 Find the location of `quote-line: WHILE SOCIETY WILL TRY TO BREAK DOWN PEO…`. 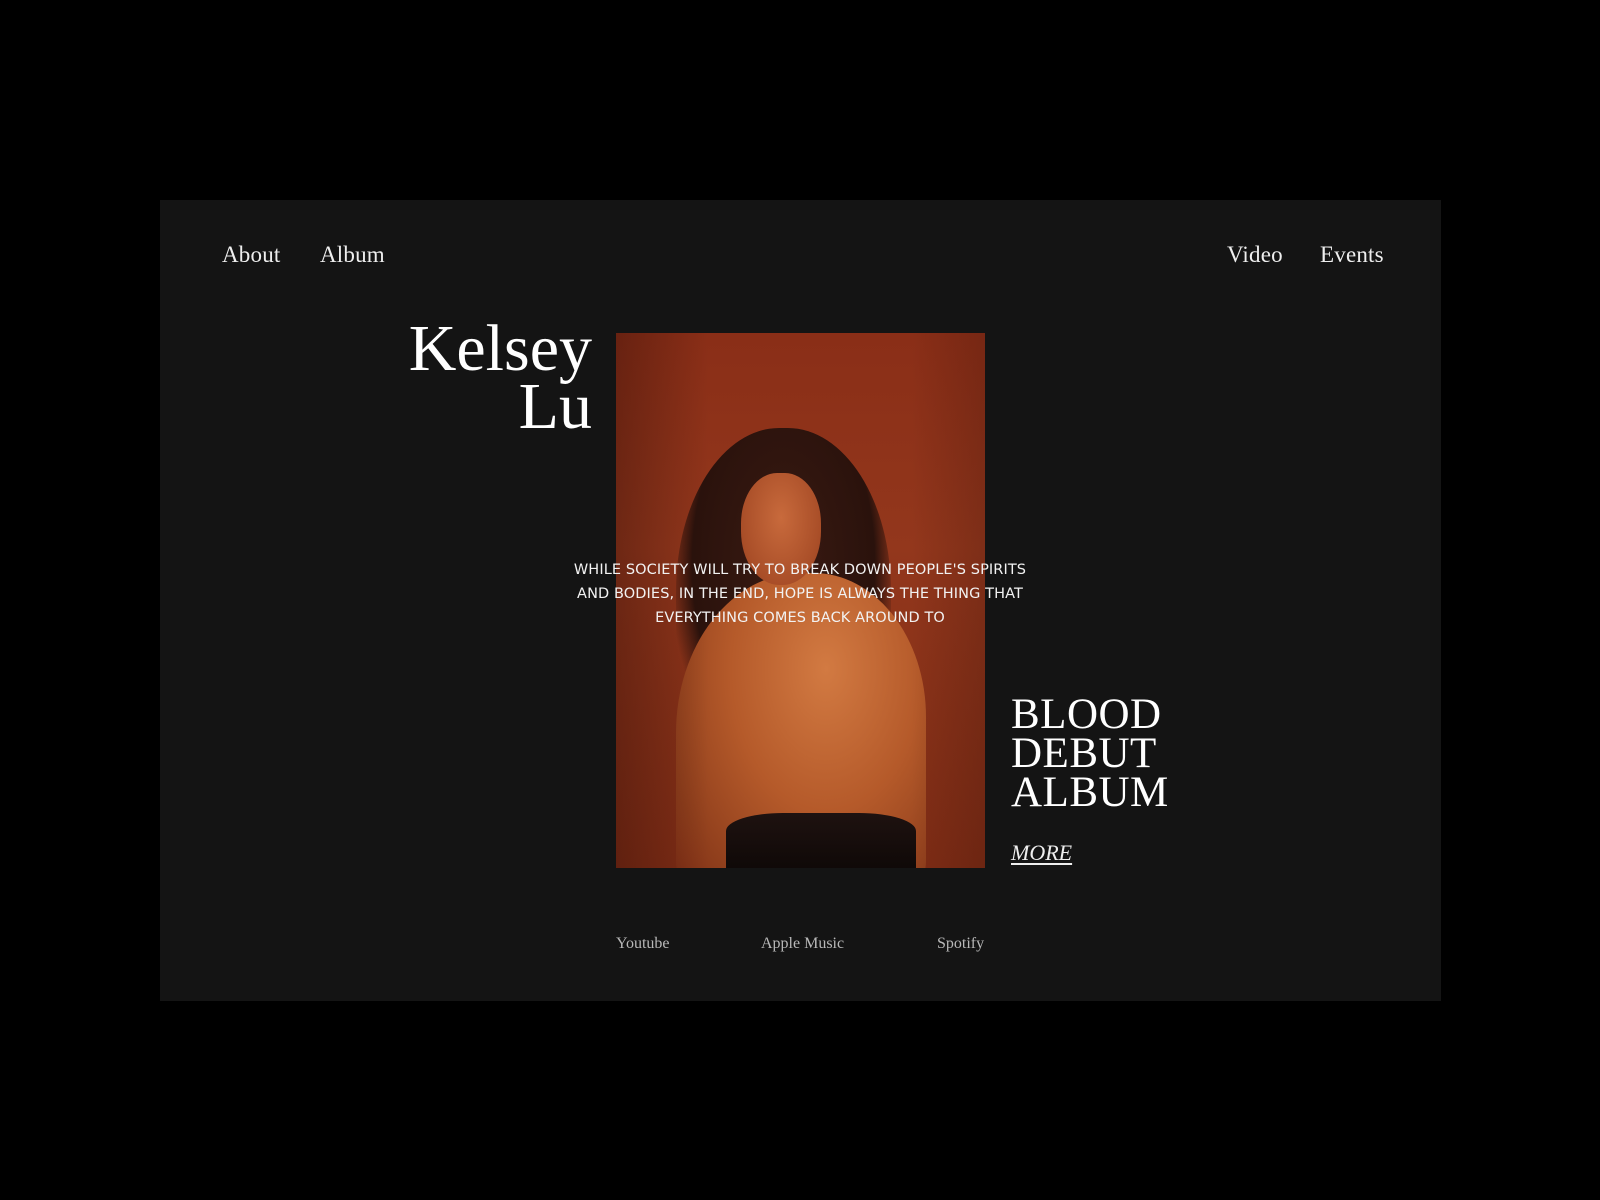

quote-line: WHILE SOCIETY WILL TRY TO BREAK DOWN PEO… is located at coordinates (800, 570).